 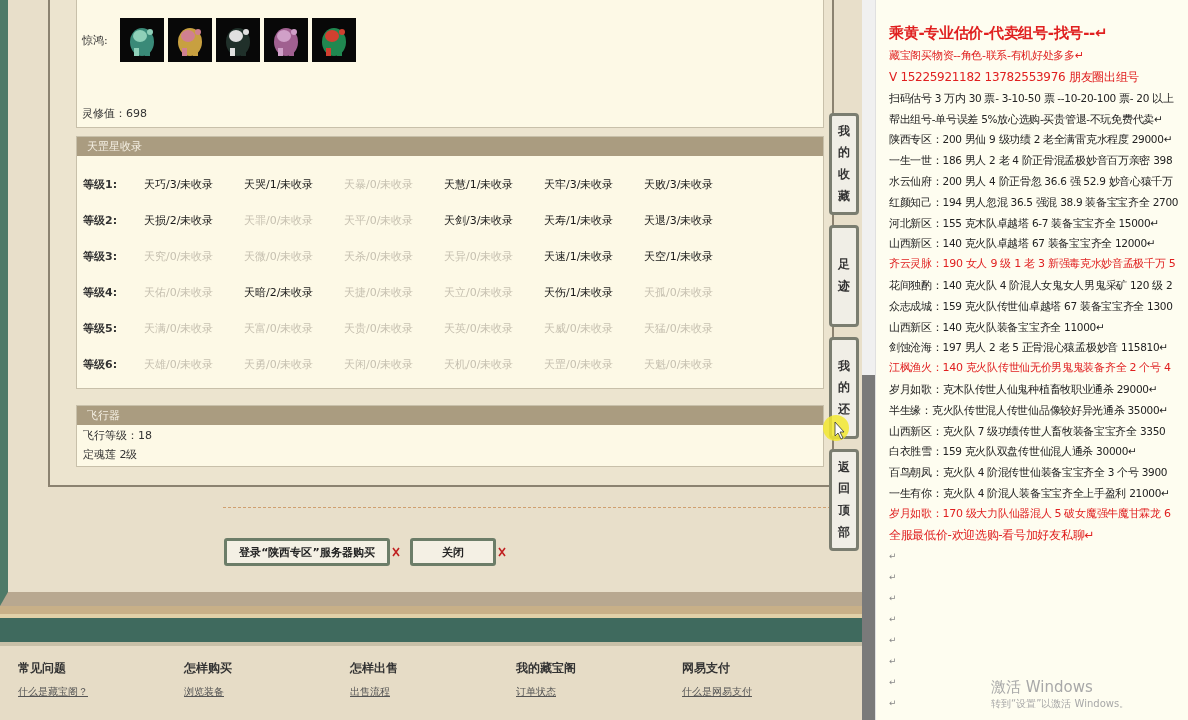 What do you see at coordinates (101, 256) in the screenshot?
I see `level-label: 等级3:` at bounding box center [101, 256].